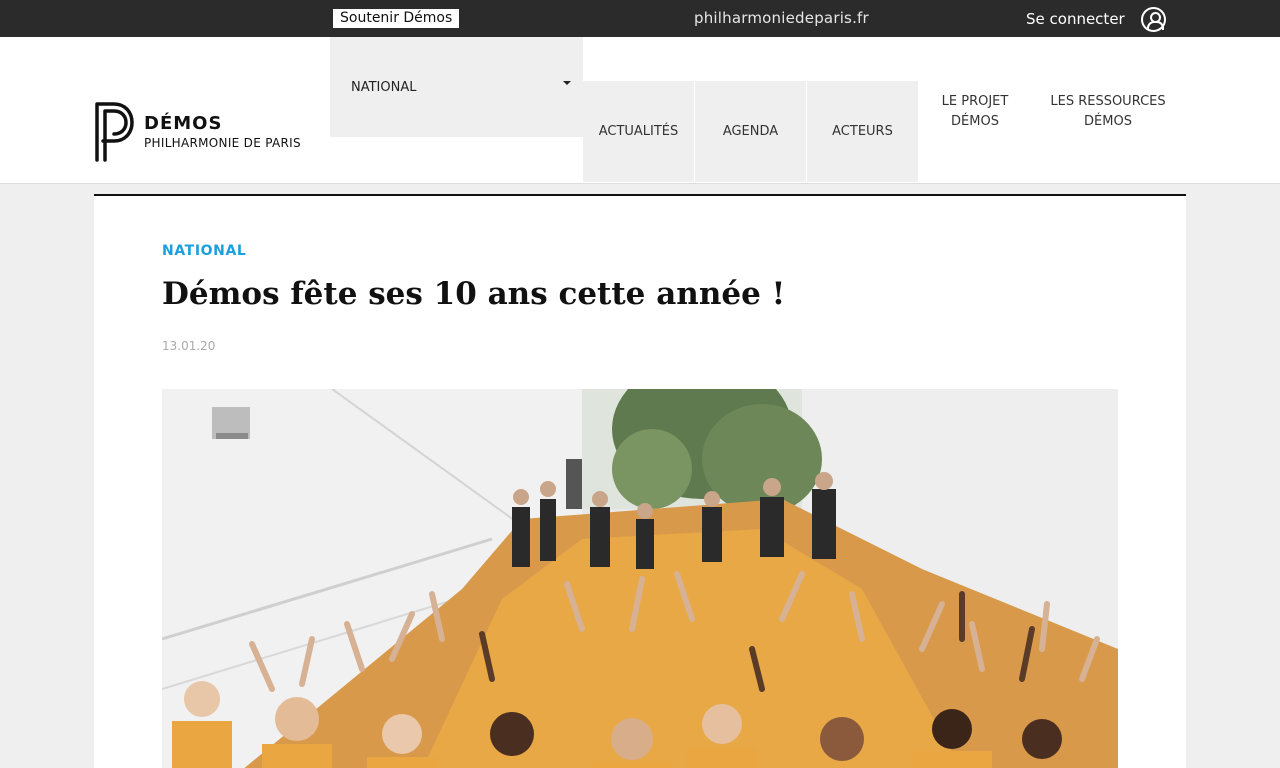 This screenshot has width=1280, height=768. Describe the element at coordinates (862, 131) in the screenshot. I see `nav-item-acteurs: ACTEURS` at that location.